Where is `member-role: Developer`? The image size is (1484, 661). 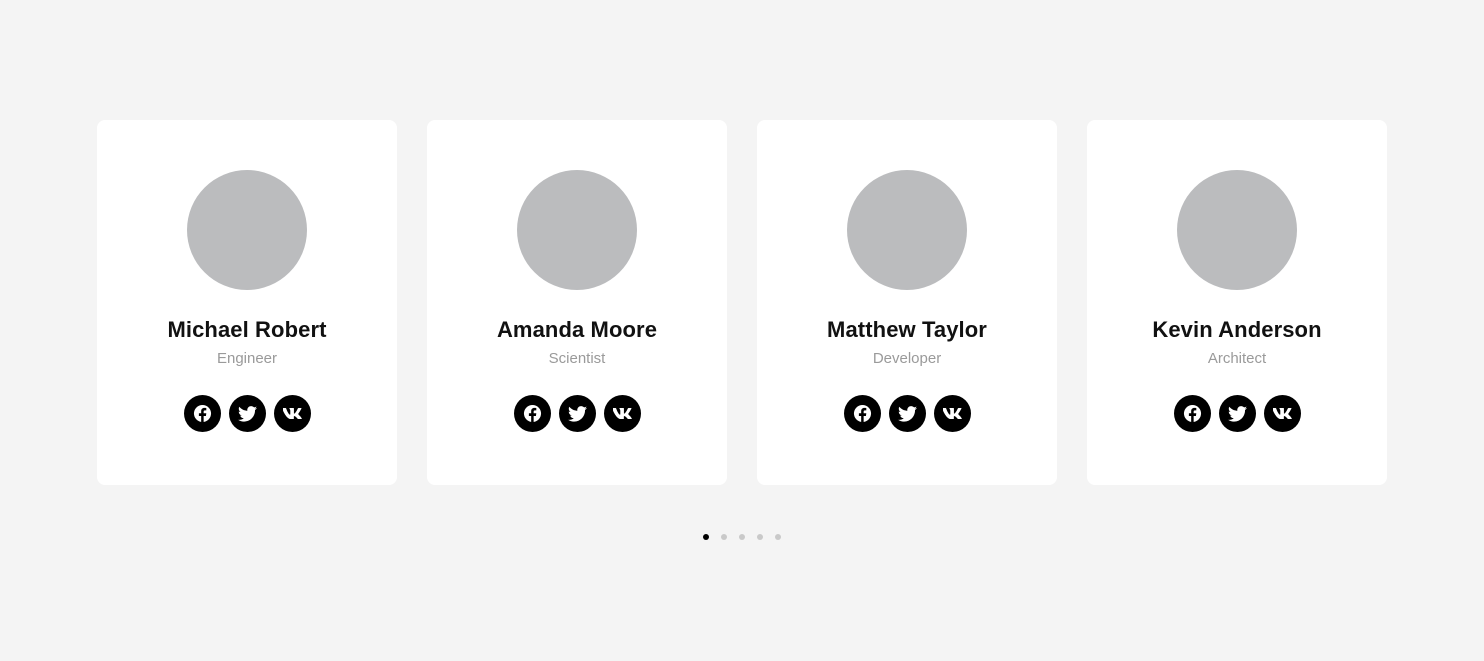 member-role: Developer is located at coordinates (907, 358).